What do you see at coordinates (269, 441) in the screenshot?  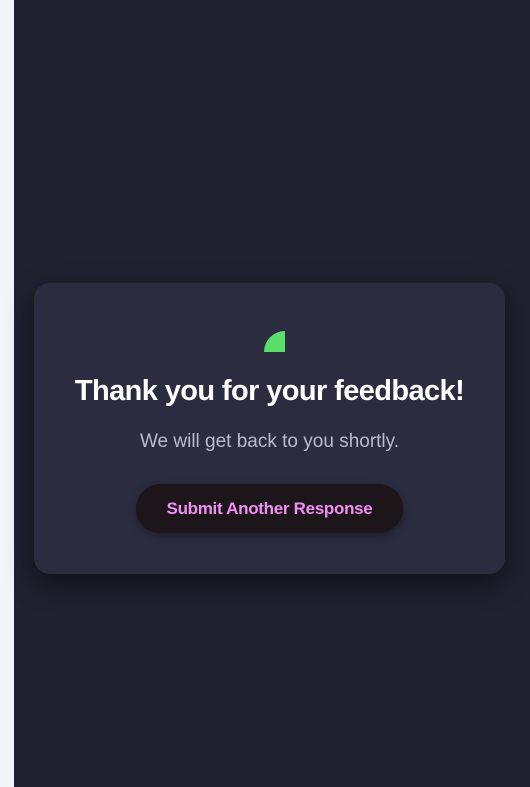 I see `confirmation-message: We will get back to you shortly.` at bounding box center [269, 441].